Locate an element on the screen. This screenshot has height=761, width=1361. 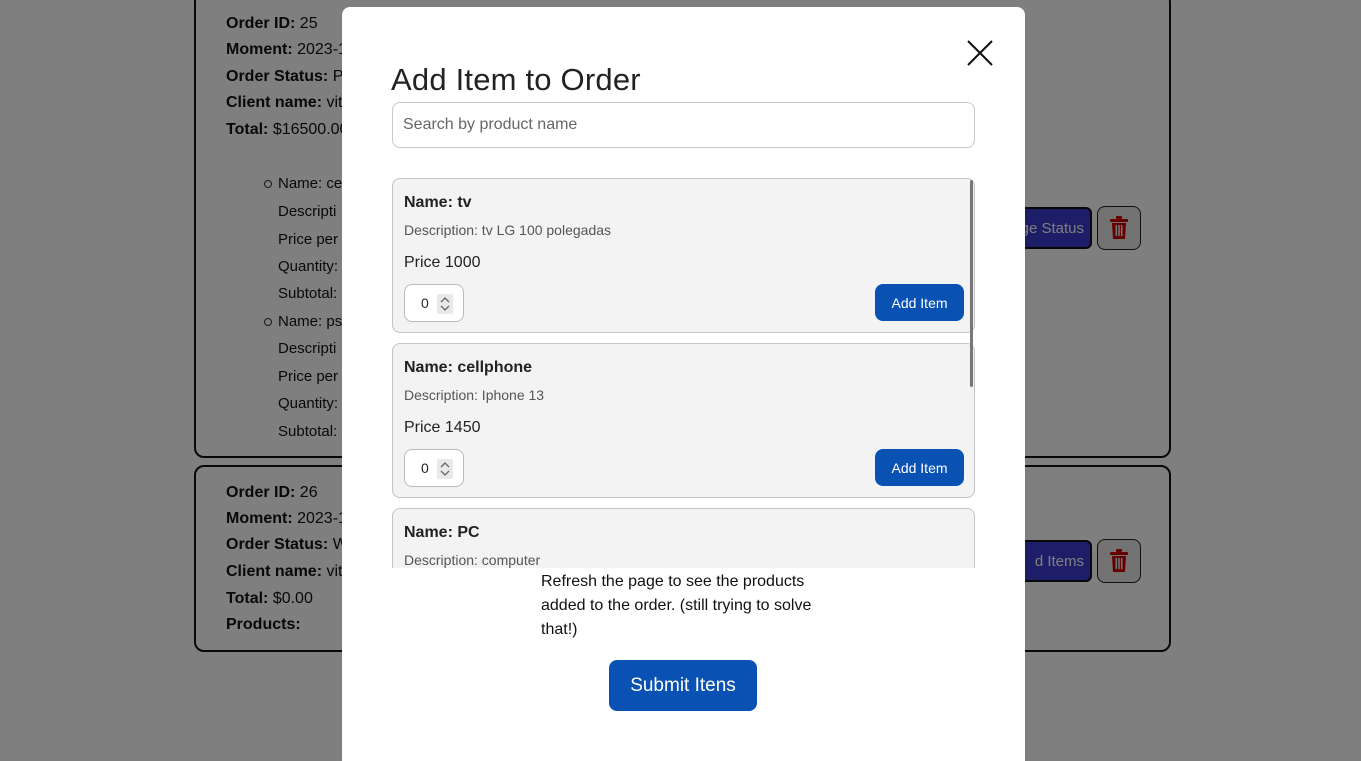
search-input is located at coordinates (683, 125).